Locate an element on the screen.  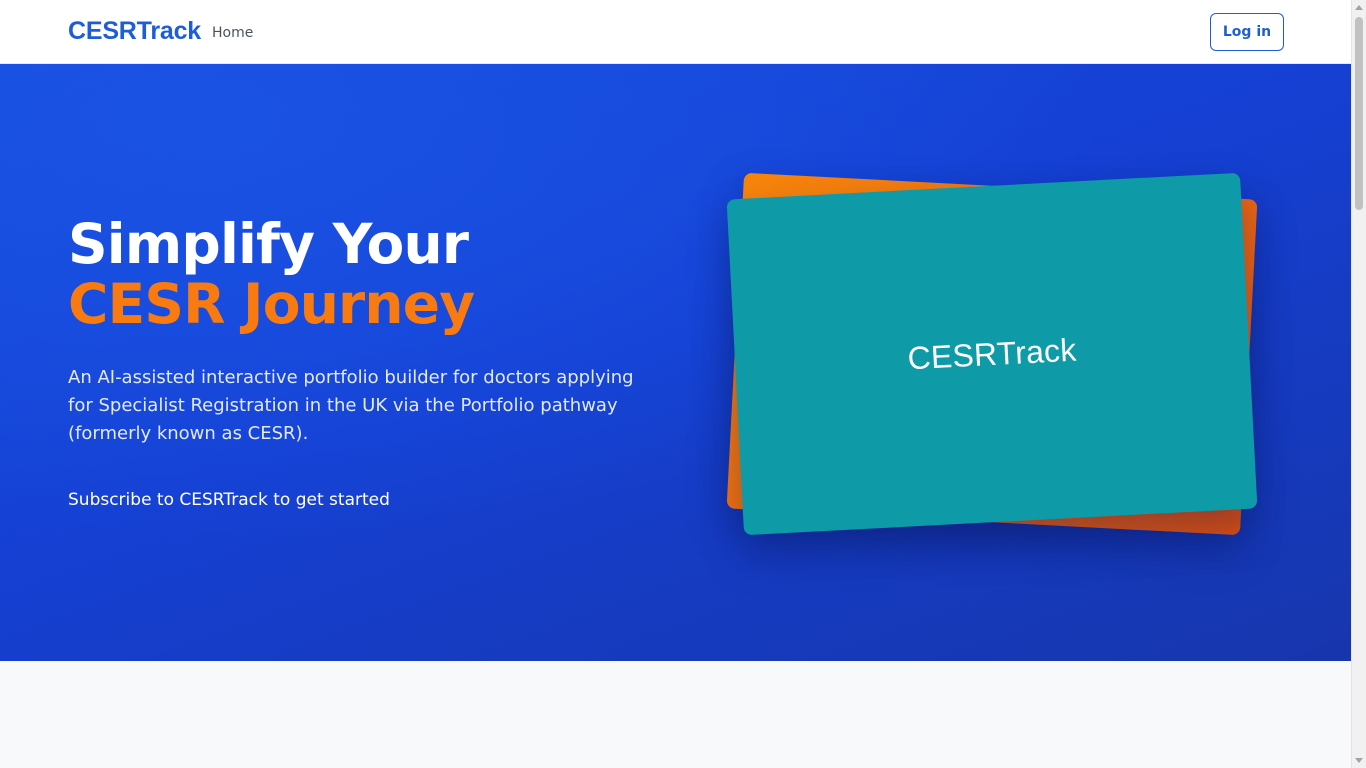
hero-title-accent: CESR Journey is located at coordinates (271, 304).